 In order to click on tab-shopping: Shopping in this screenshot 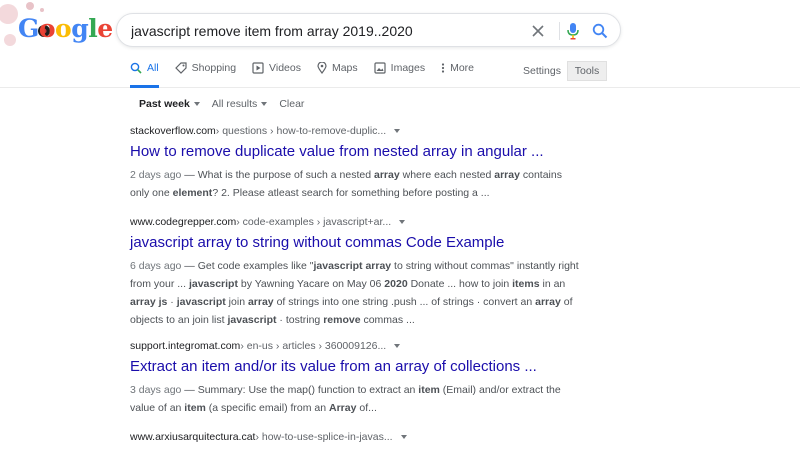, I will do `click(205, 75)`.